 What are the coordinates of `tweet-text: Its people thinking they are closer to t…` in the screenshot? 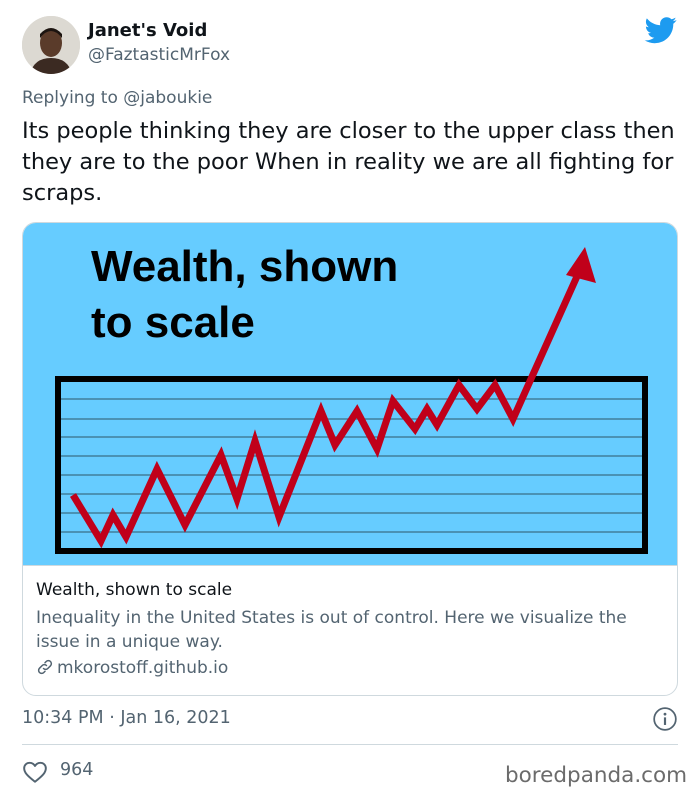 It's located at (348, 162).